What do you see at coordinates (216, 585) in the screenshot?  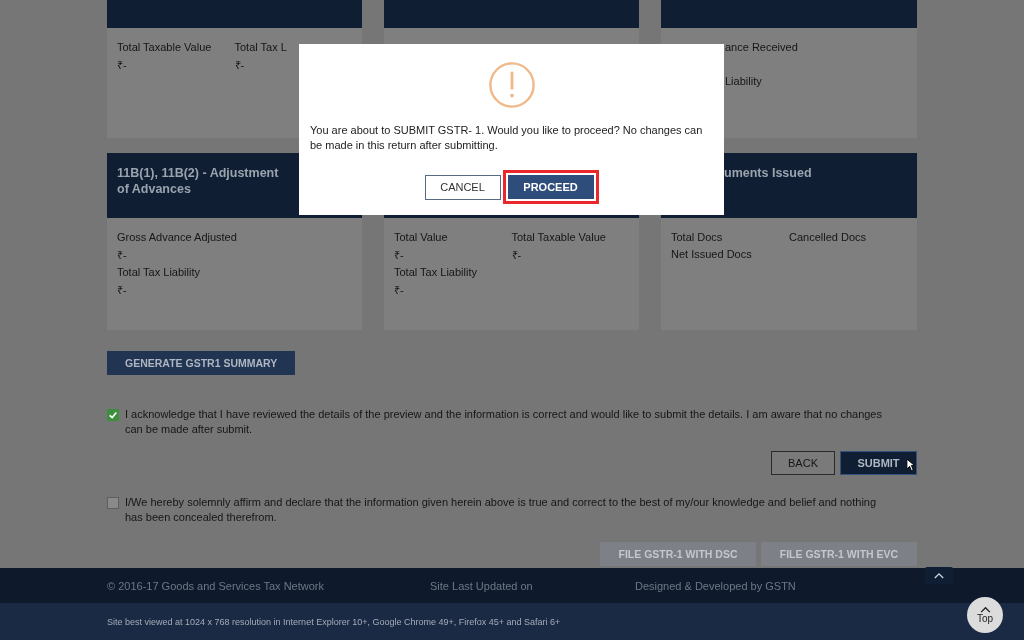 I see `copyright-text: © 2016-17 Goods and Services Tax Network` at bounding box center [216, 585].